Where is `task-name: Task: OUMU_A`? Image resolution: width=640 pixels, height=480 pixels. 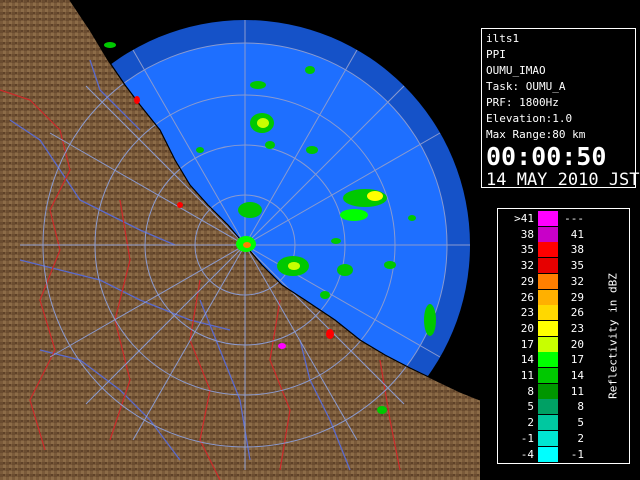 task-name: Task: OUMU_A is located at coordinates (526, 86).